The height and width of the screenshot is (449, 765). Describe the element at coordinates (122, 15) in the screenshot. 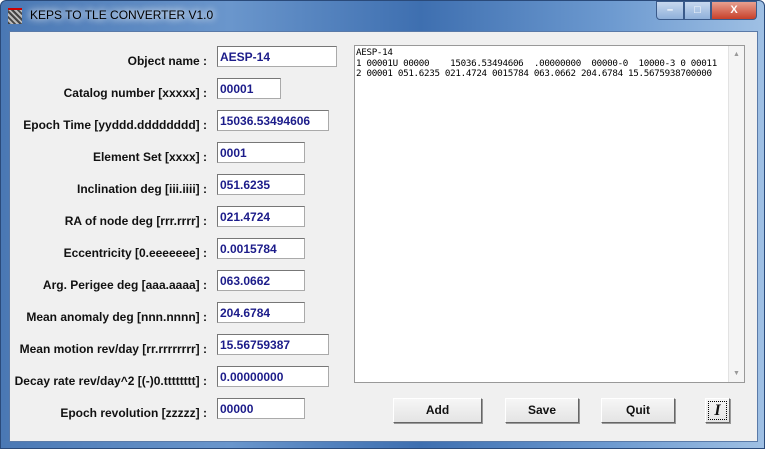

I see `window-title: KEPS TO TLE CONVERTER V1.0` at that location.